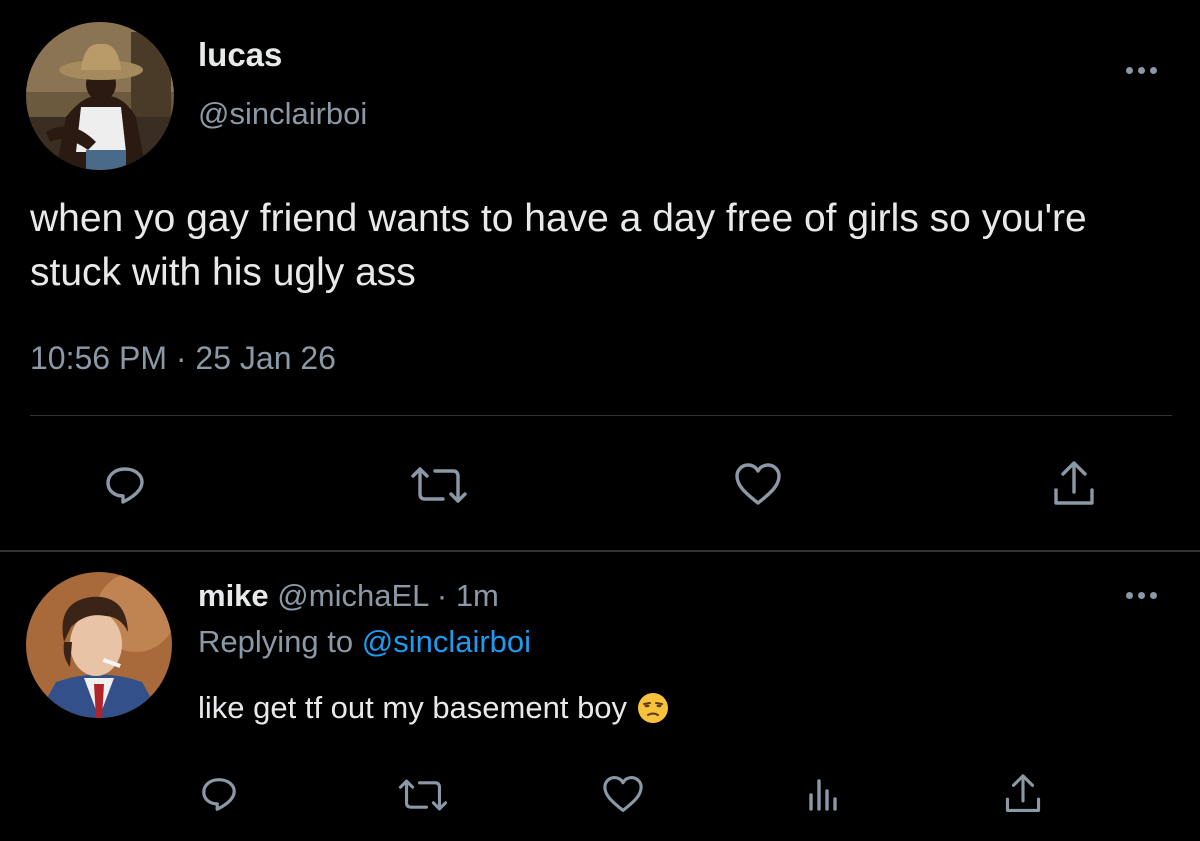 Image resolution: width=1200 pixels, height=841 pixels. What do you see at coordinates (282, 114) in the screenshot?
I see `author-handle: @sinclairboi` at bounding box center [282, 114].